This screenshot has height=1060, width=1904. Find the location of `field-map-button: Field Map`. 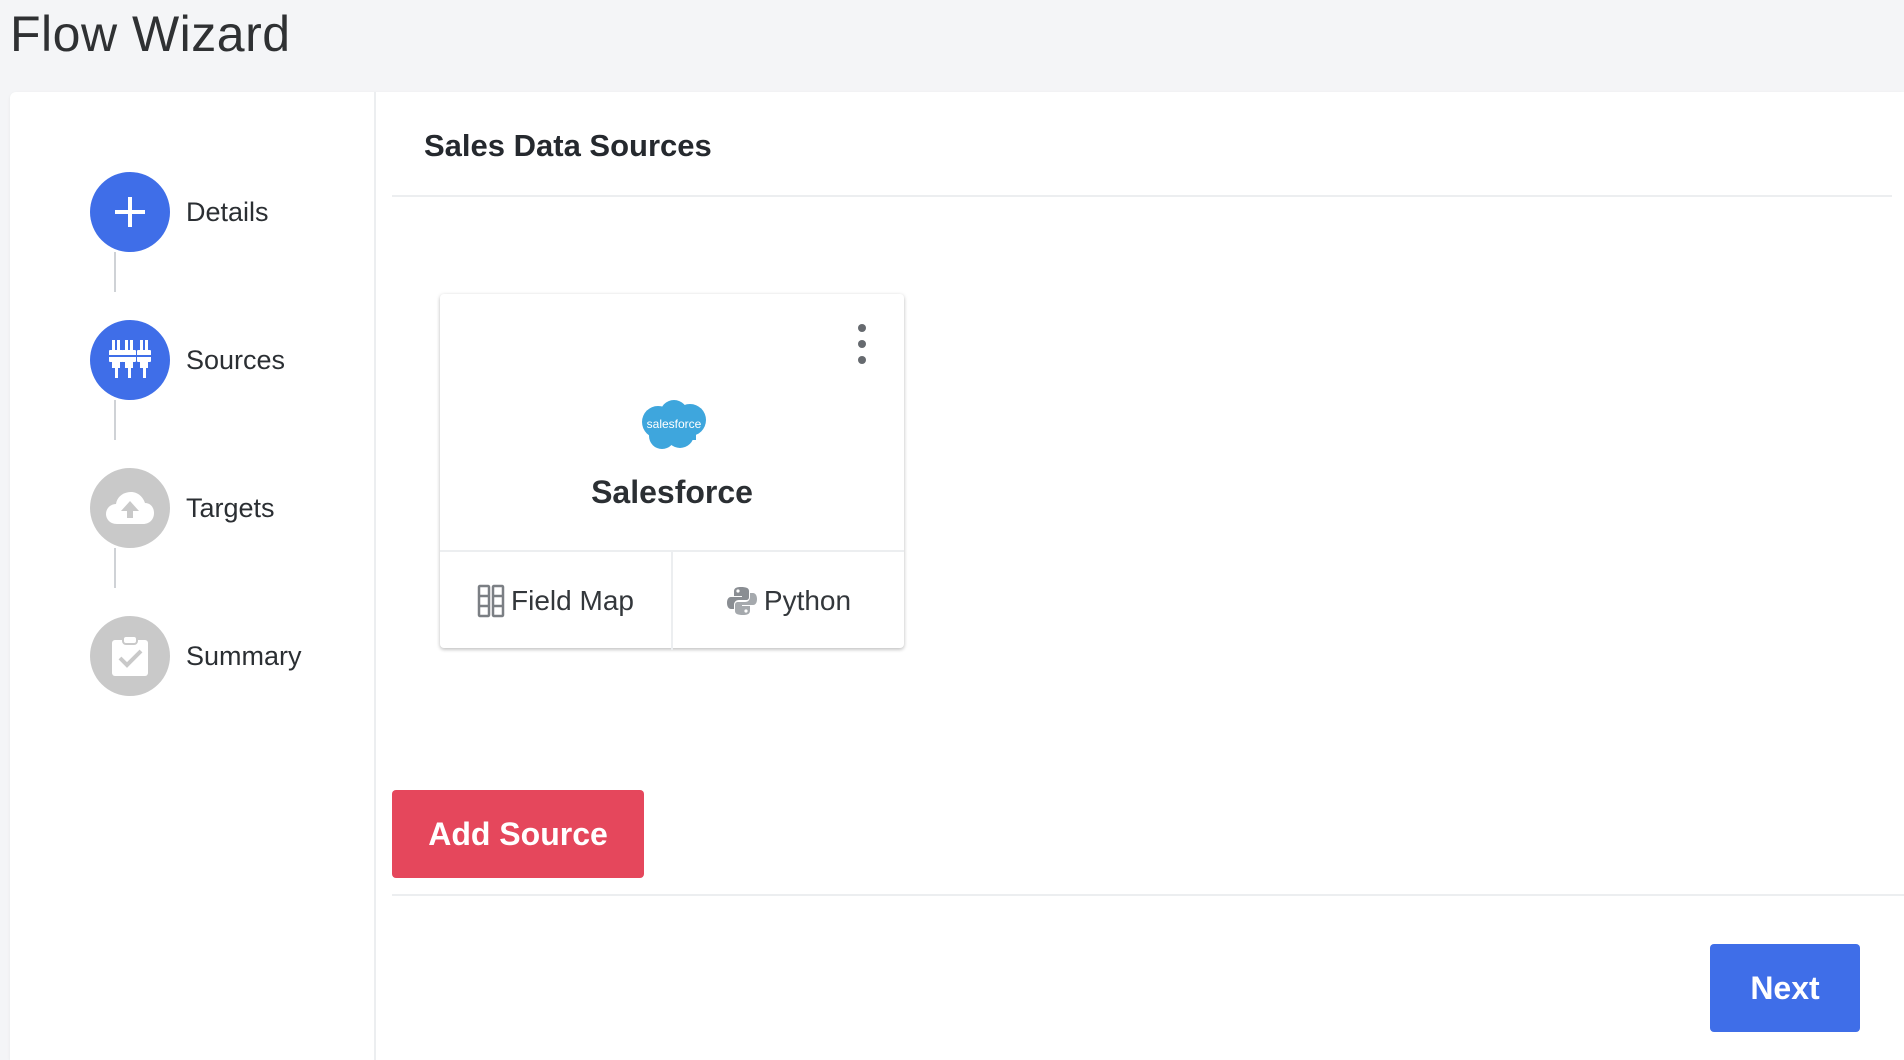

field-map-button: Field Map is located at coordinates (555, 601).